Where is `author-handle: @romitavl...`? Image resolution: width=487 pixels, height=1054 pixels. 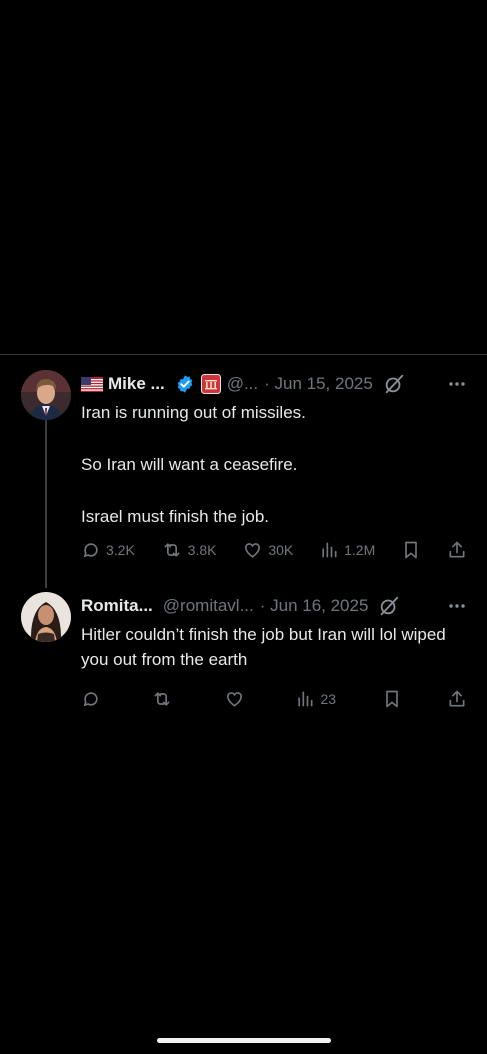
author-handle: @romitavl... is located at coordinates (208, 606).